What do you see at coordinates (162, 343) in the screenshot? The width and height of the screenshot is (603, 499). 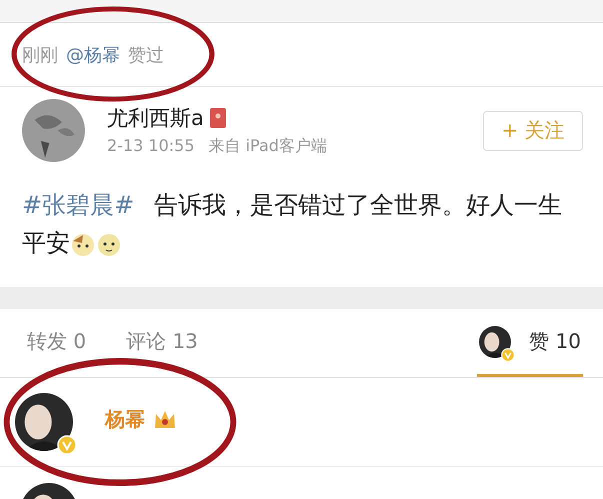 I see `tab: 评论 13` at bounding box center [162, 343].